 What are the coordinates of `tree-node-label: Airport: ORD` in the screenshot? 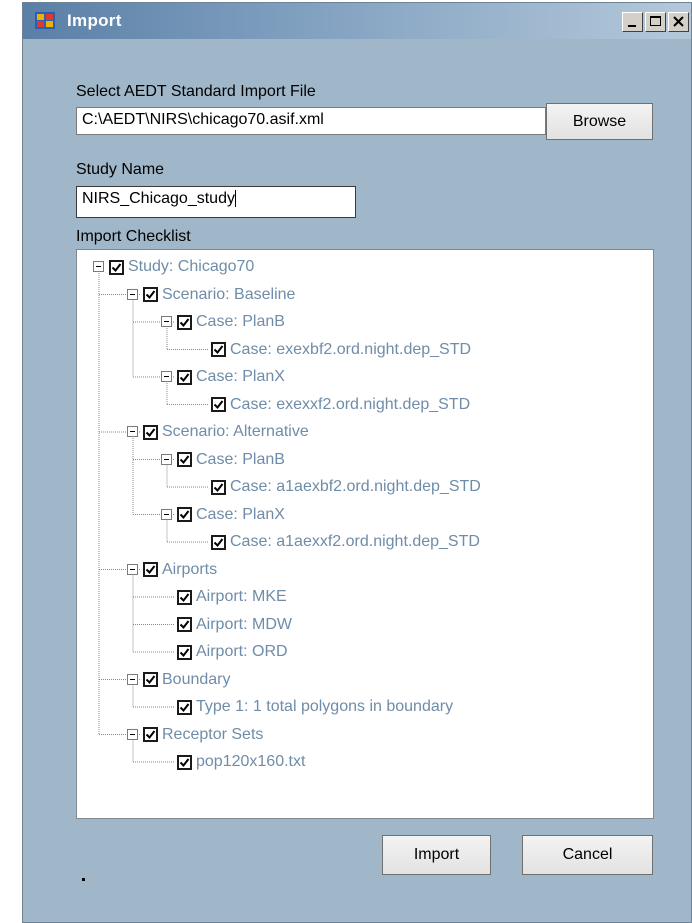 It's located at (242, 651).